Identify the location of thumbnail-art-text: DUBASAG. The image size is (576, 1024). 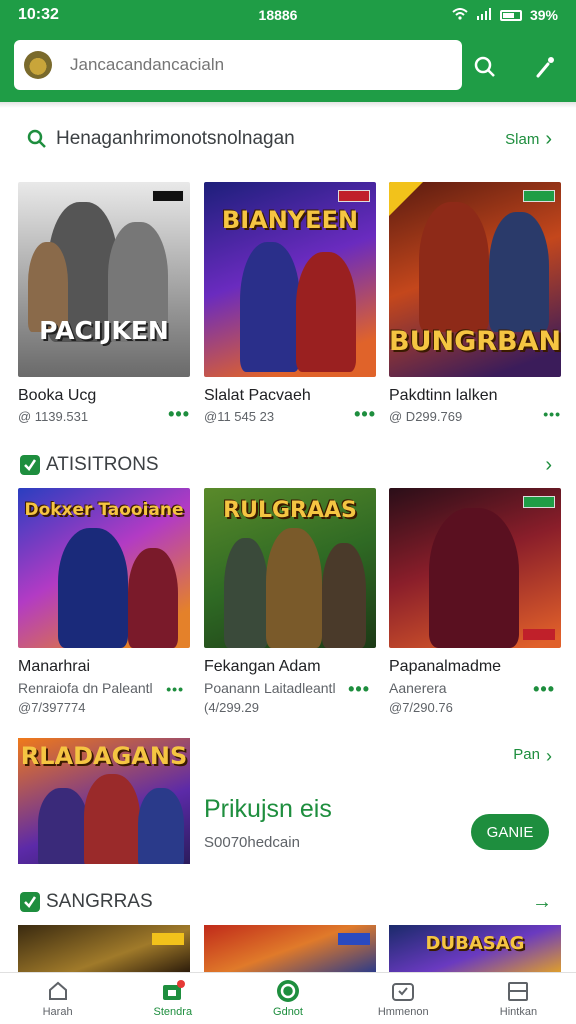
(475, 943).